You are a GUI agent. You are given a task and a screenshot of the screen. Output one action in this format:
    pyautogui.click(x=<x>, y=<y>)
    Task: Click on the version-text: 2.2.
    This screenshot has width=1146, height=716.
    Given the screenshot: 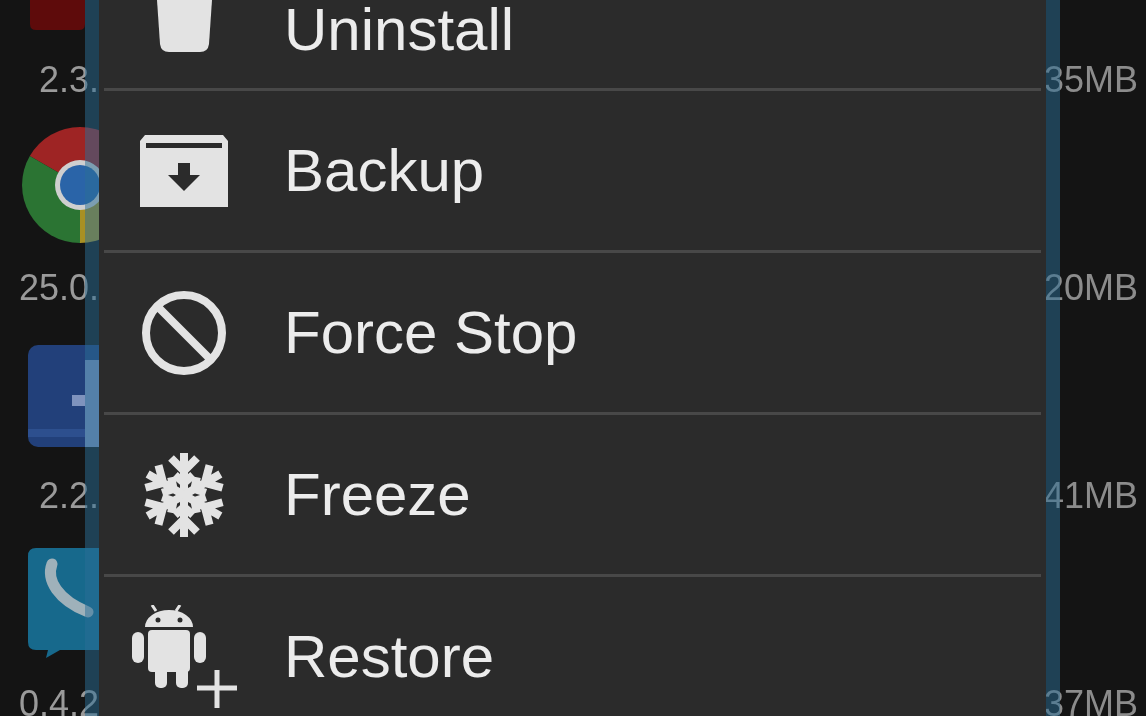 What is the action you would take?
    pyautogui.click(x=68, y=496)
    